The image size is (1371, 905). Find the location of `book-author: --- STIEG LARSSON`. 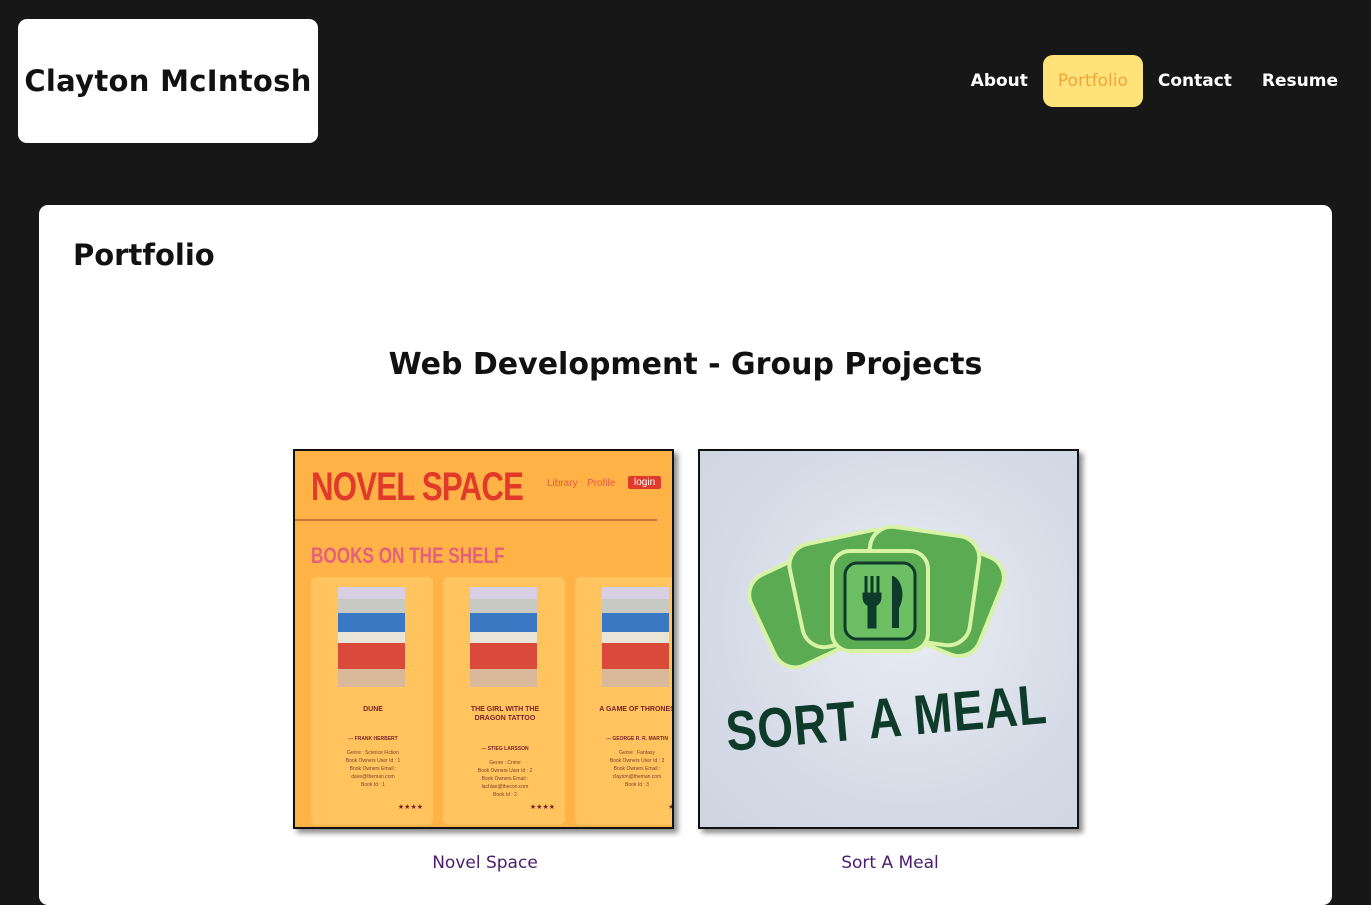

book-author: --- STIEG LARSSON is located at coordinates (505, 749).